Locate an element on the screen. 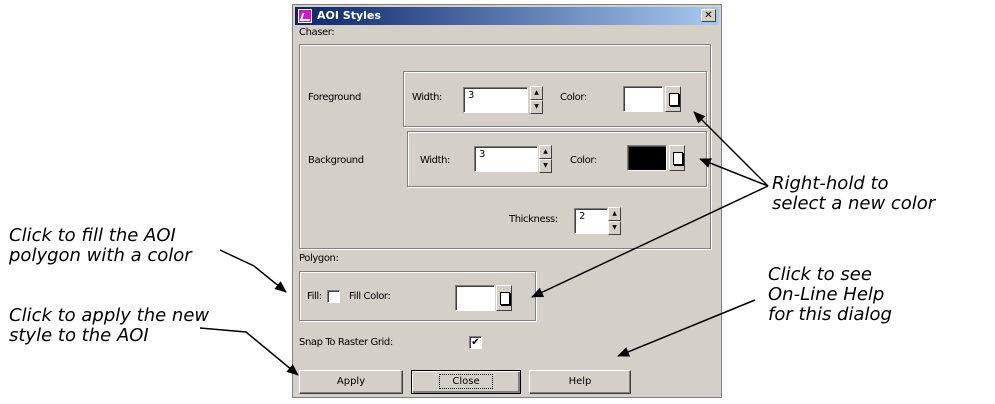 The height and width of the screenshot is (404, 995). arrow-to-apply-button is located at coordinates (249, 351).